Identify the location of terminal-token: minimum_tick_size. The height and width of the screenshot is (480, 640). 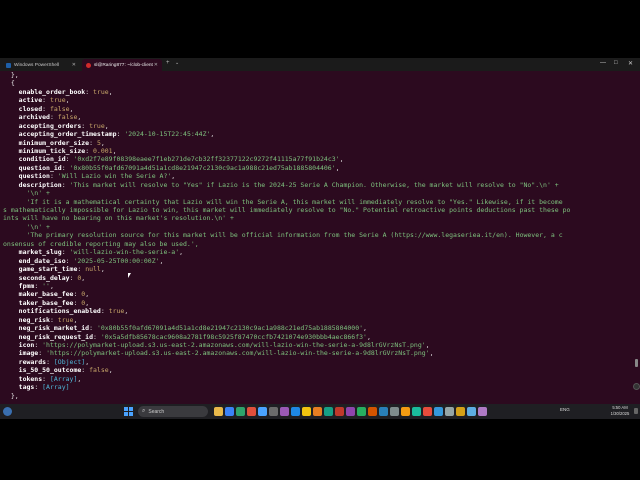
(52, 150).